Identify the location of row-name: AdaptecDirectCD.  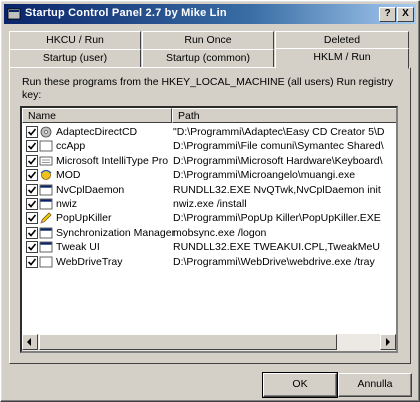
(97, 132).